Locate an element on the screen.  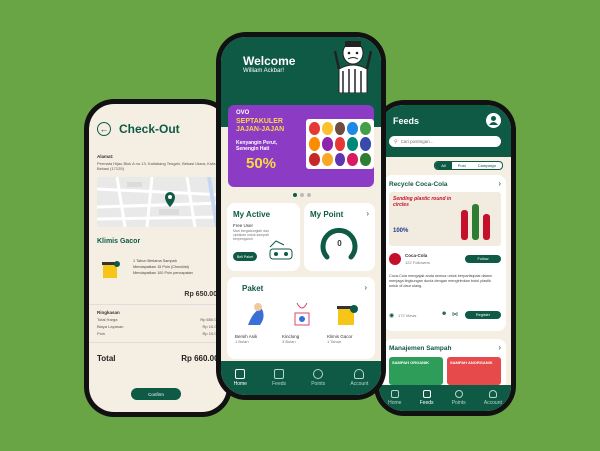
user-name: William Ackbar! is located at coordinates (264, 71).